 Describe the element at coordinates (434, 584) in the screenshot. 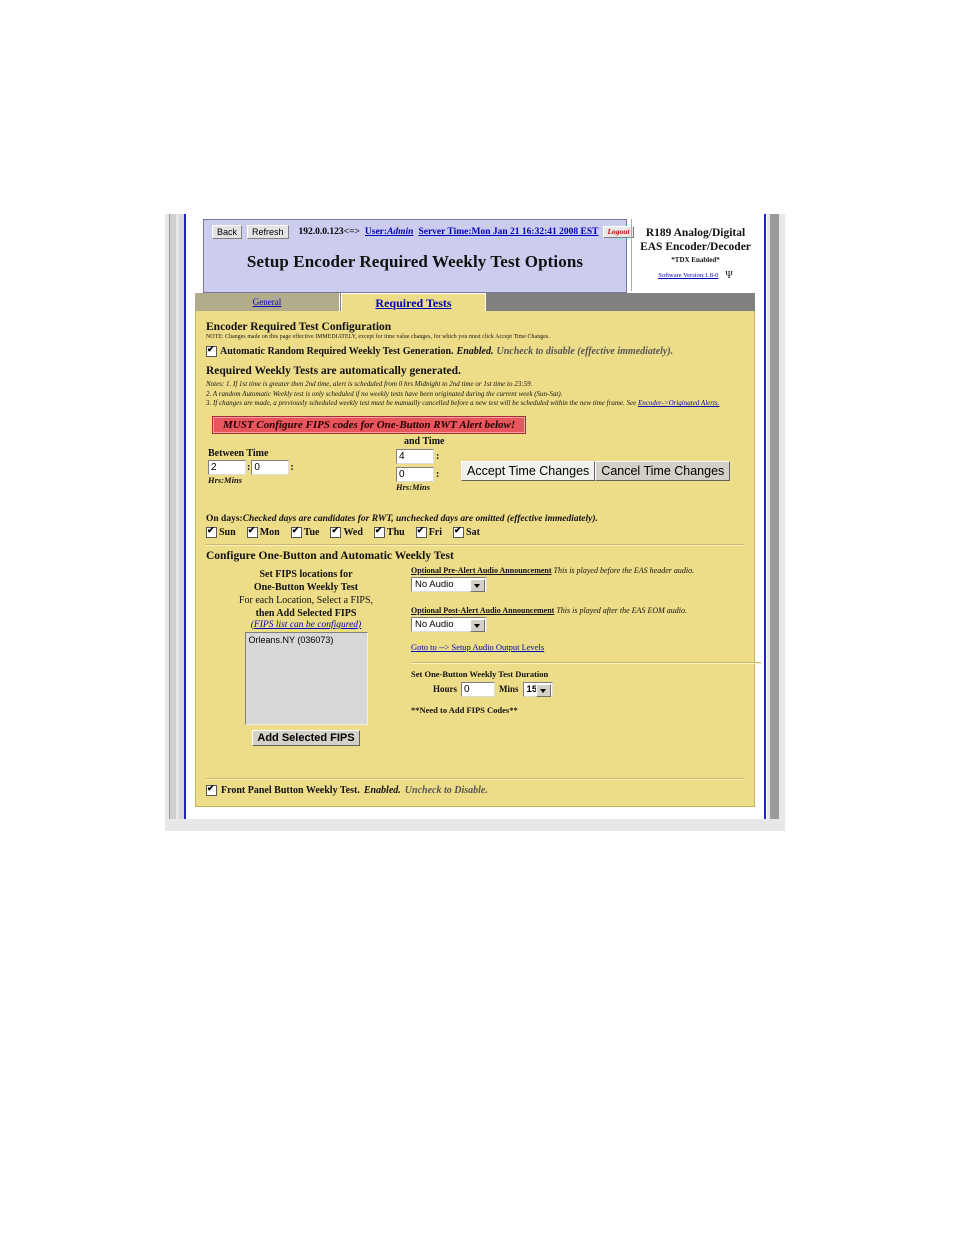

I see `pre-alert-audio-value: No Audio` at that location.